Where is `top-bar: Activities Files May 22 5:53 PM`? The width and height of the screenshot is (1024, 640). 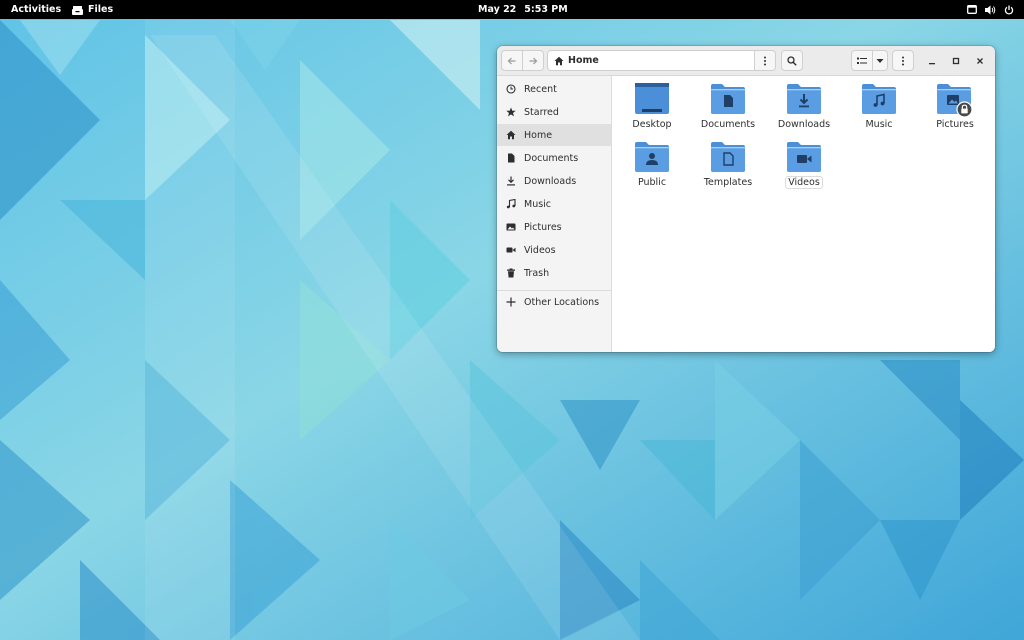
top-bar: Activities Files May 22 5:53 PM is located at coordinates (512, 9).